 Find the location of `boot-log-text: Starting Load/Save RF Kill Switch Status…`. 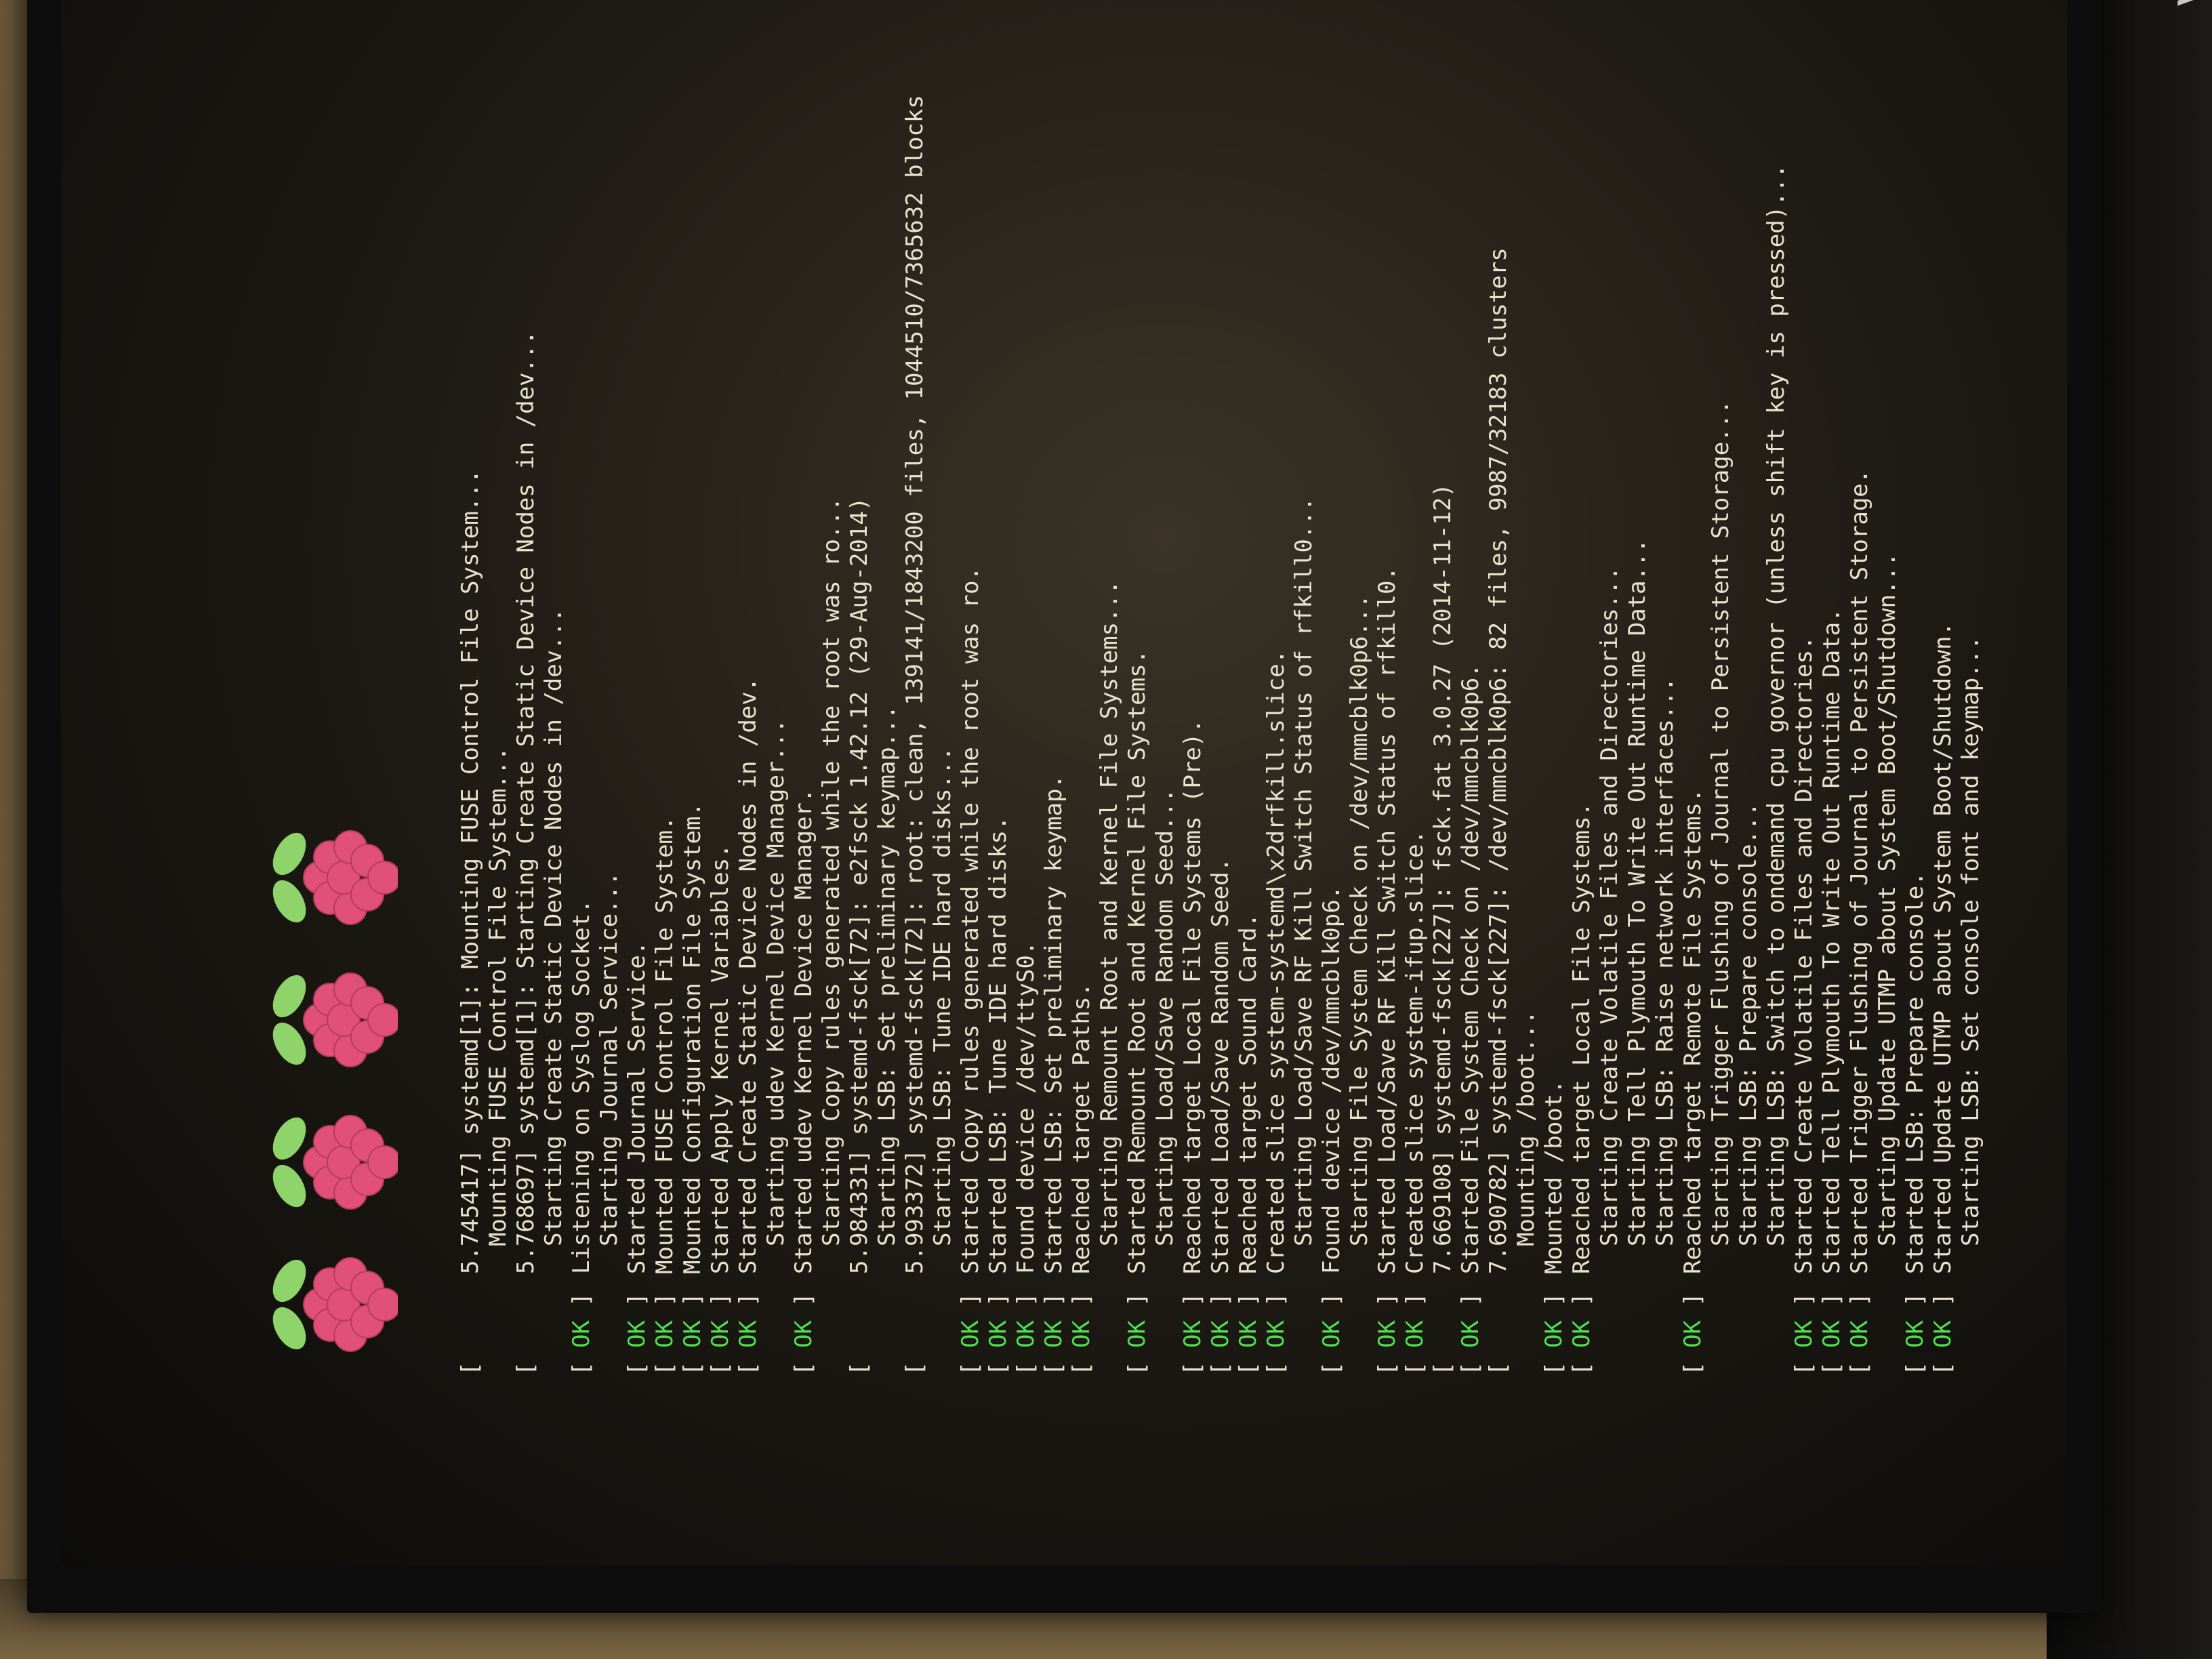

boot-log-text: Starting Load/Save RF Kill Switch Status… is located at coordinates (1303, 885).